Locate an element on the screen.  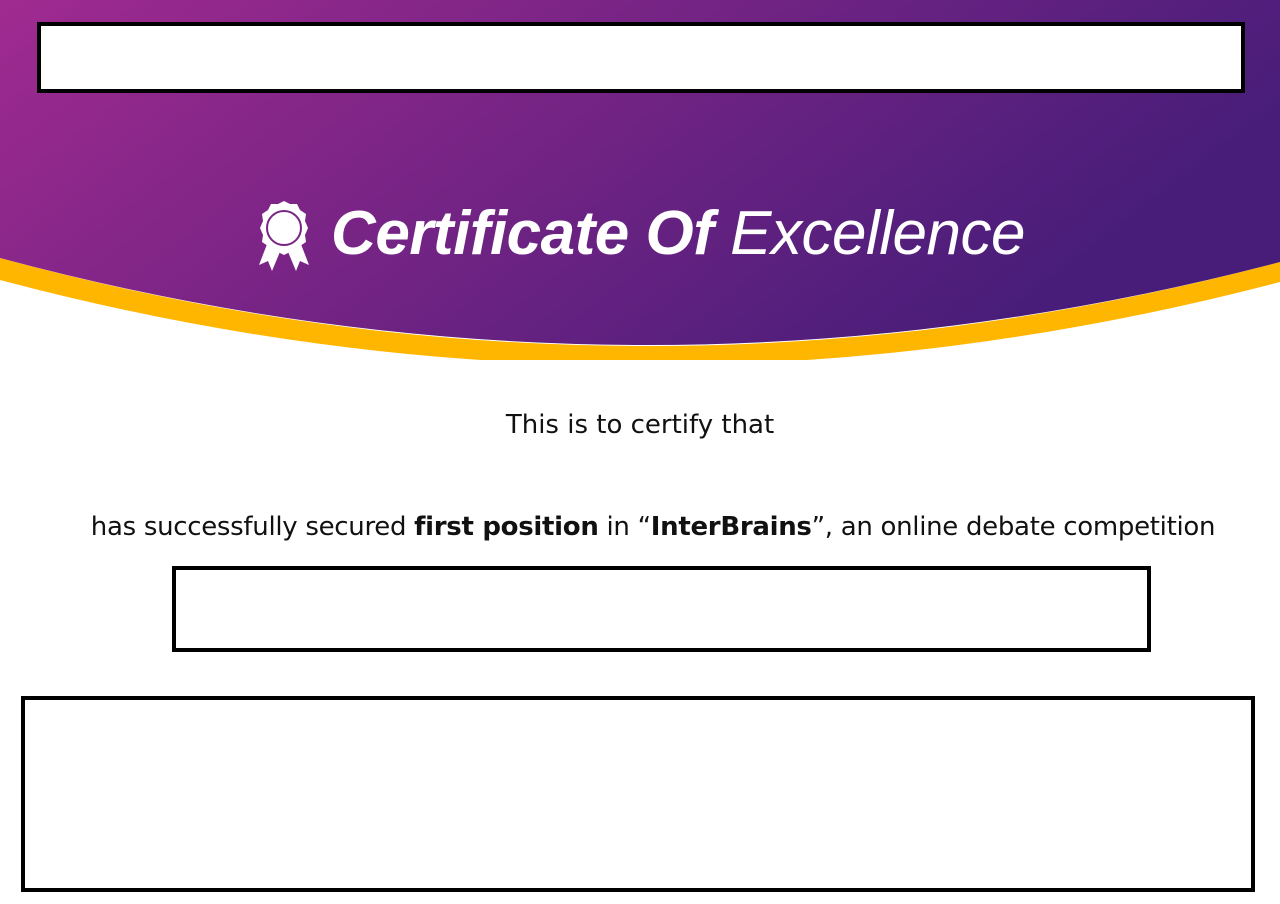
competition-name: InterBrains is located at coordinates (731, 527).